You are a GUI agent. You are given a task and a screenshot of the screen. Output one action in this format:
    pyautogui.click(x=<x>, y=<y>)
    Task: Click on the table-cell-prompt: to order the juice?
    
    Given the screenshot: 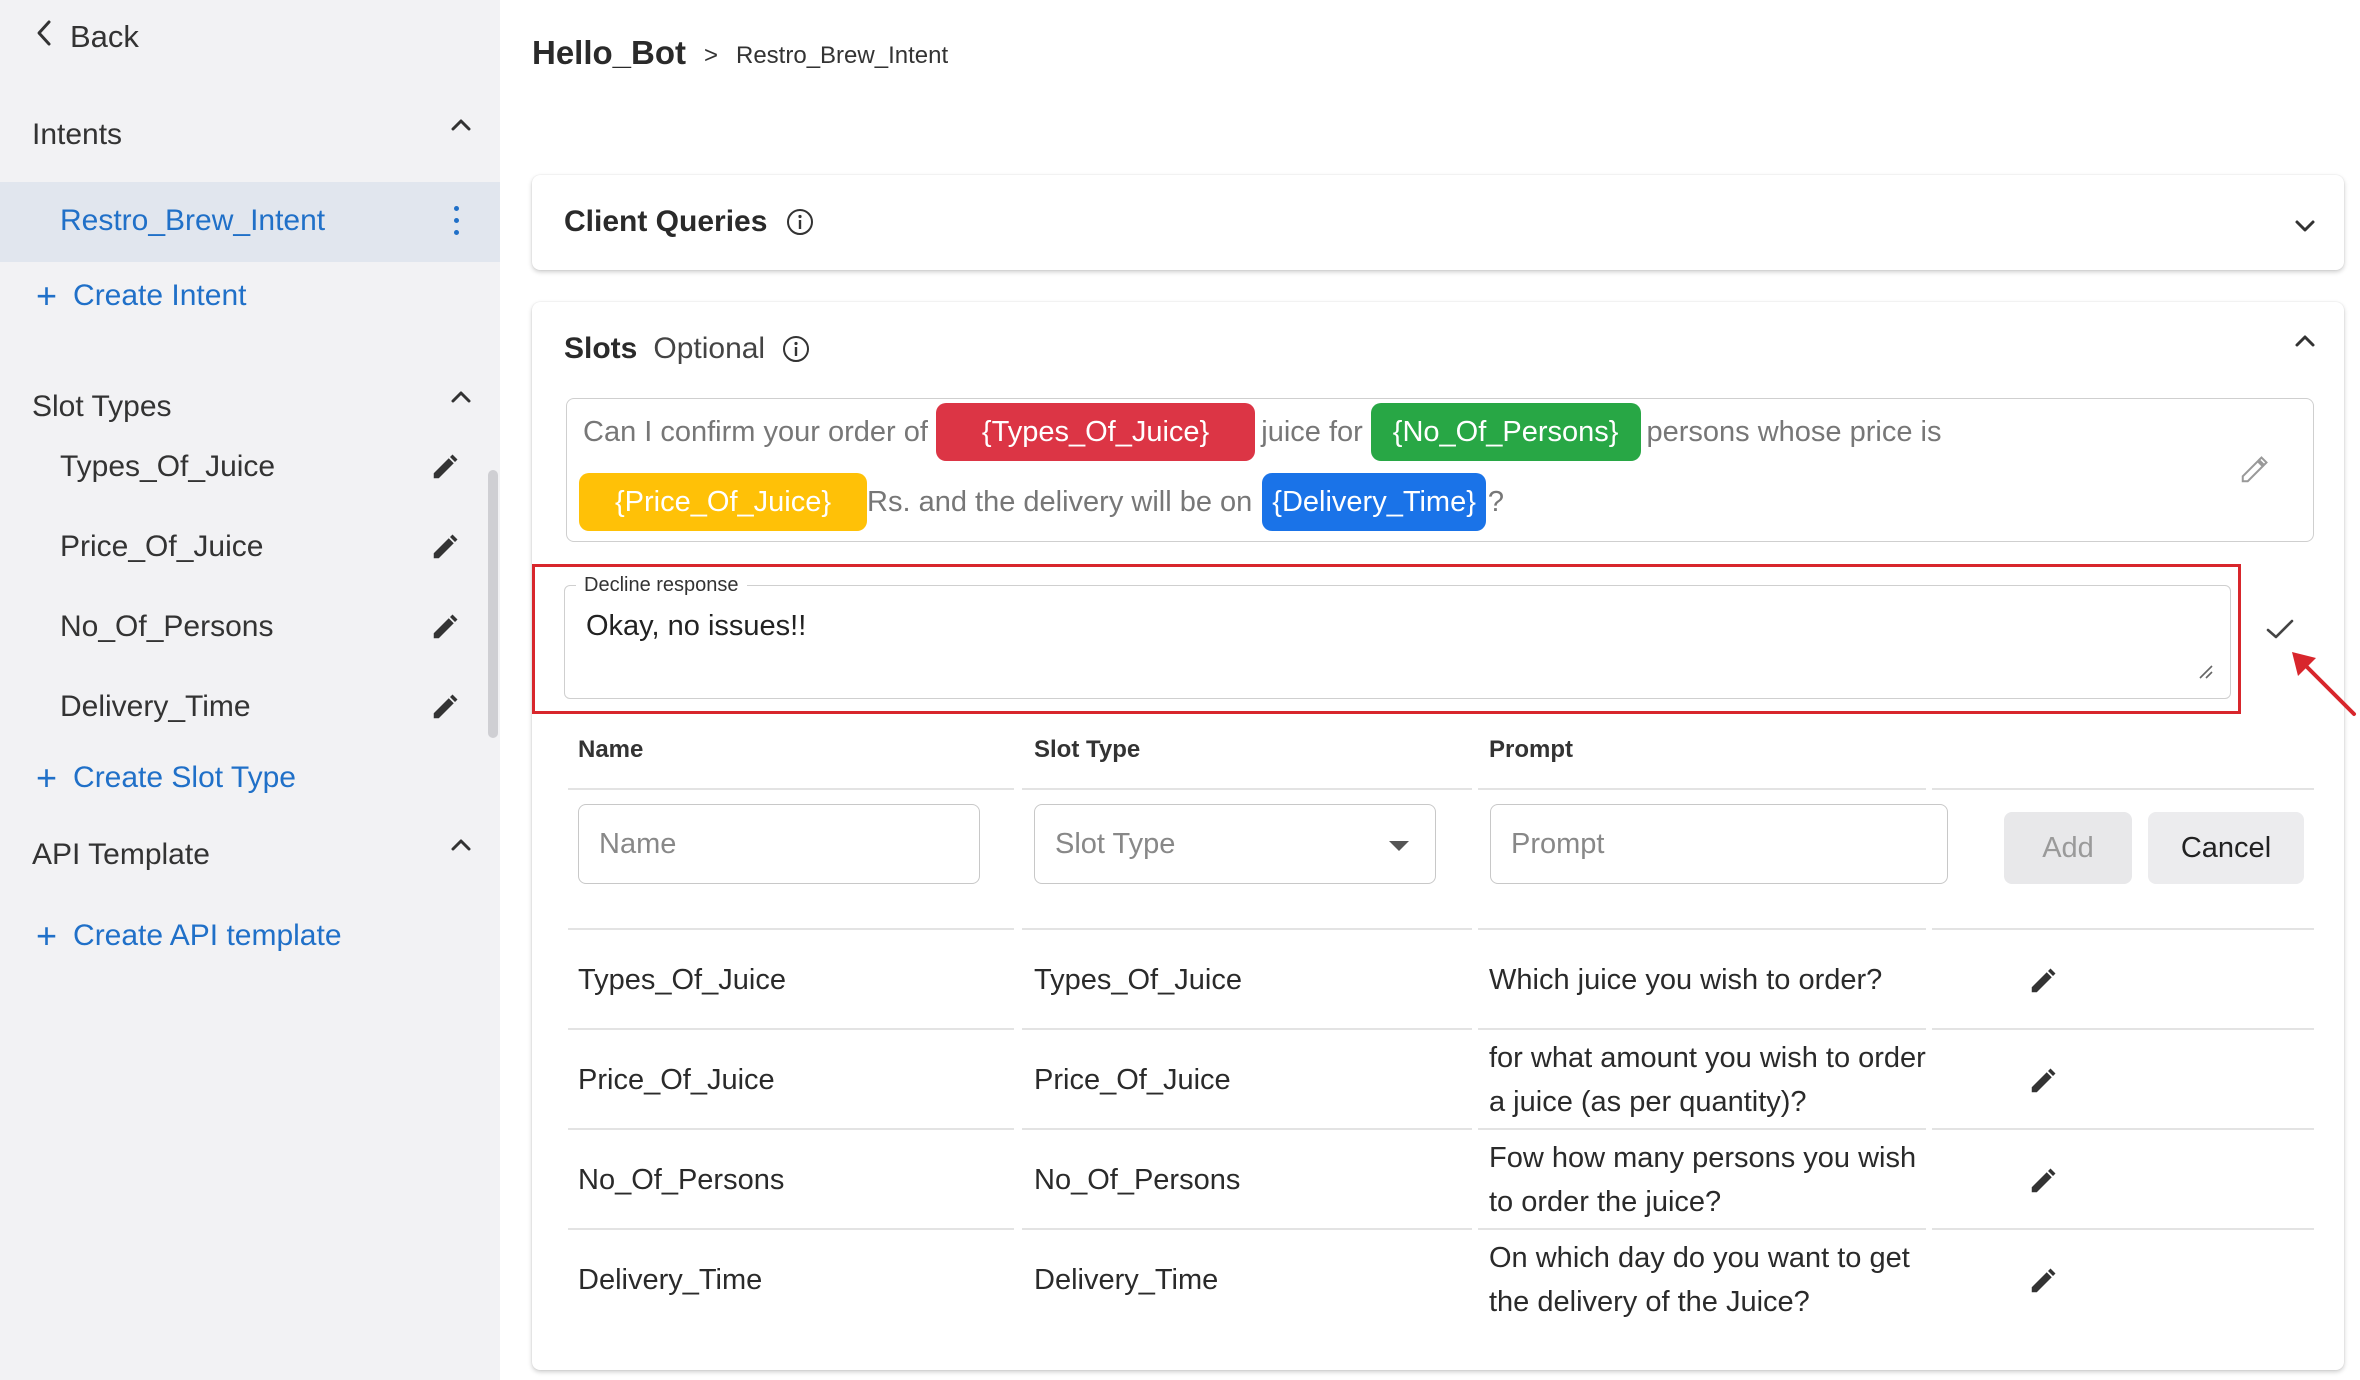 What is the action you would take?
    pyautogui.click(x=1605, y=1202)
    